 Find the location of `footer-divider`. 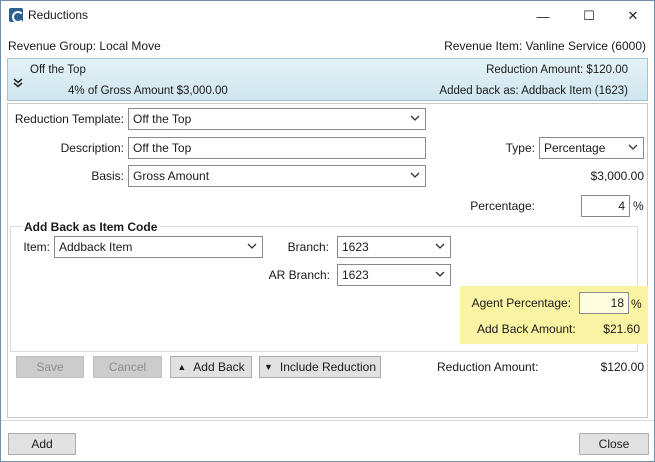

footer-divider is located at coordinates (327, 420).